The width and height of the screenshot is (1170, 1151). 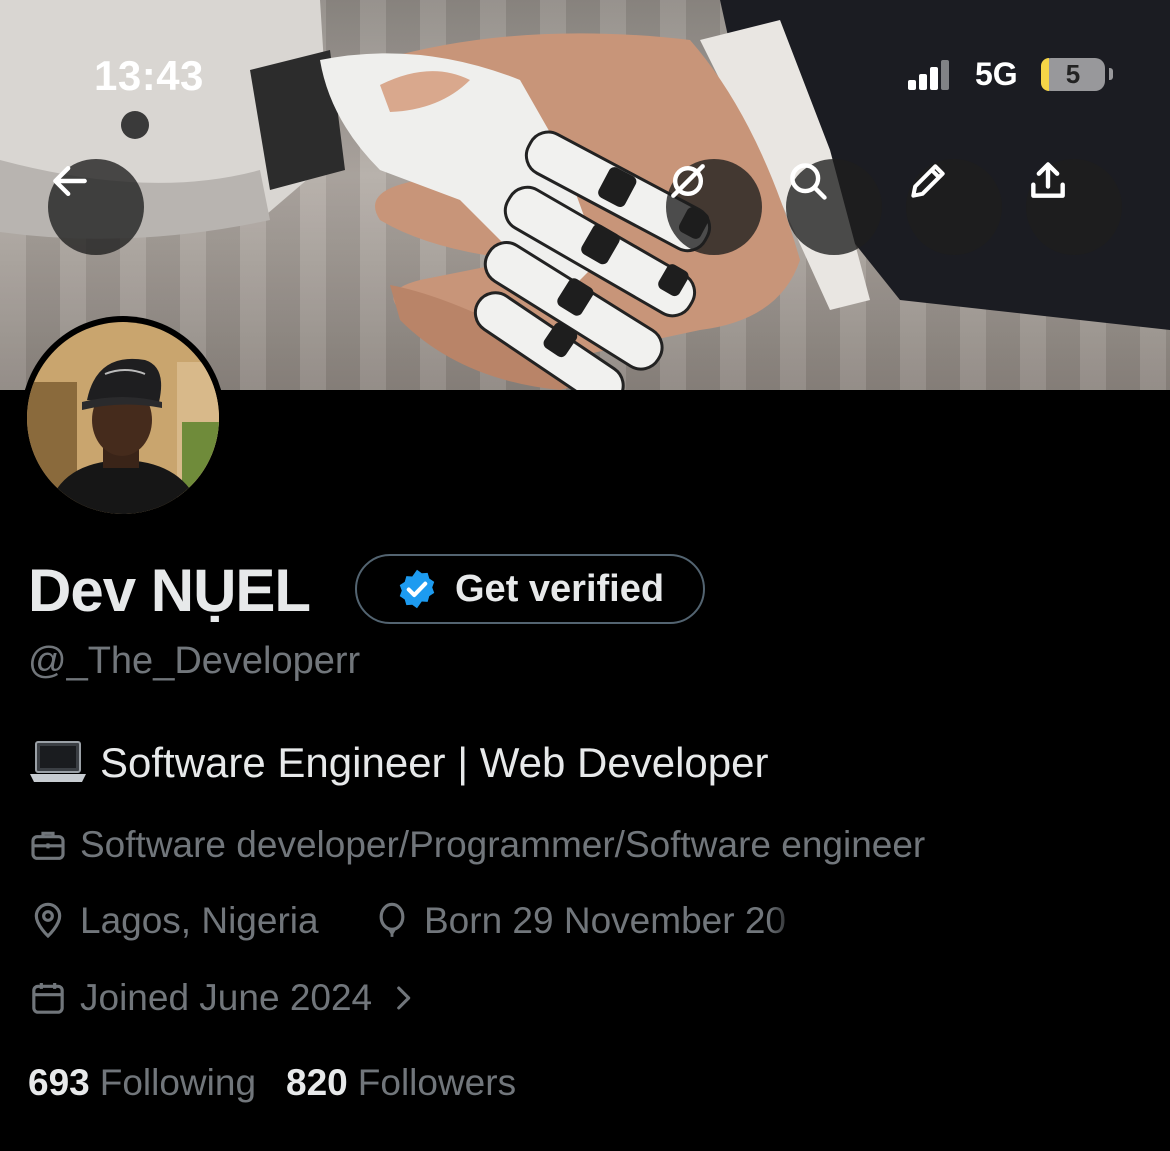 I want to click on joined-text: Joined June 2024, so click(x=226, y=997).